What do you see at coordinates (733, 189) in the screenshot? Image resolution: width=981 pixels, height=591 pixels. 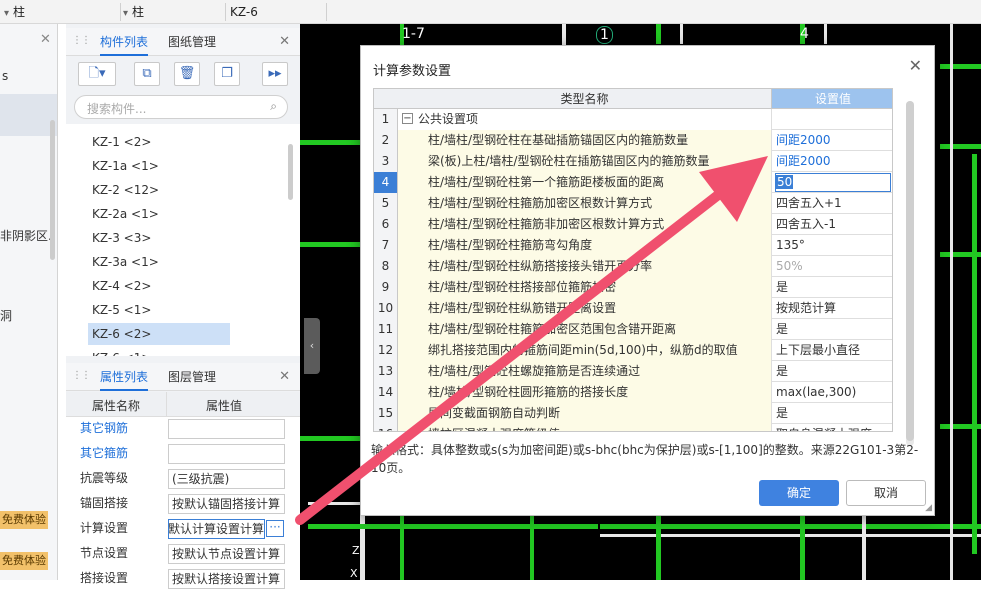 I see `arrow-head` at bounding box center [733, 189].